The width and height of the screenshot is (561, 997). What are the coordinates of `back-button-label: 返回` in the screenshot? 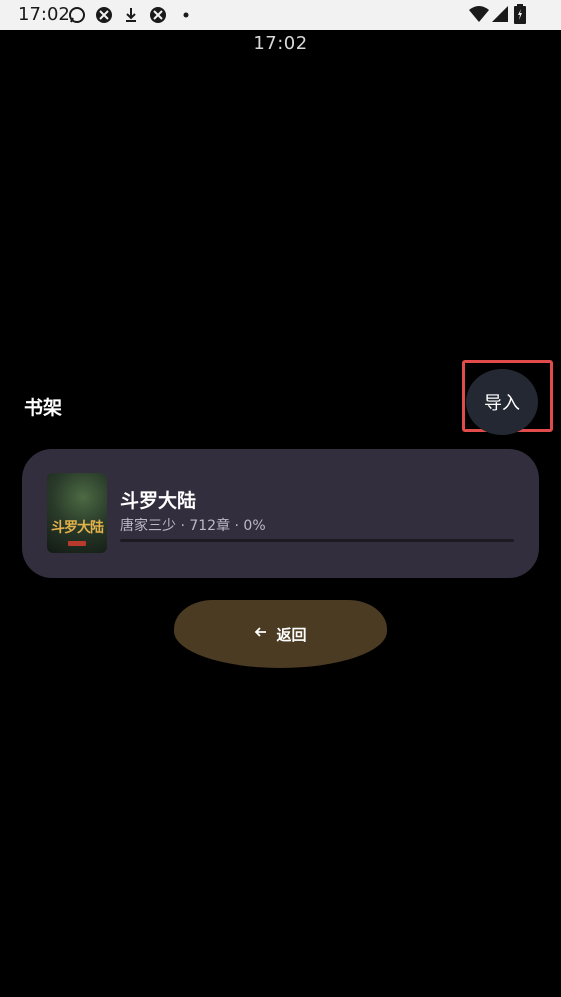 It's located at (291, 634).